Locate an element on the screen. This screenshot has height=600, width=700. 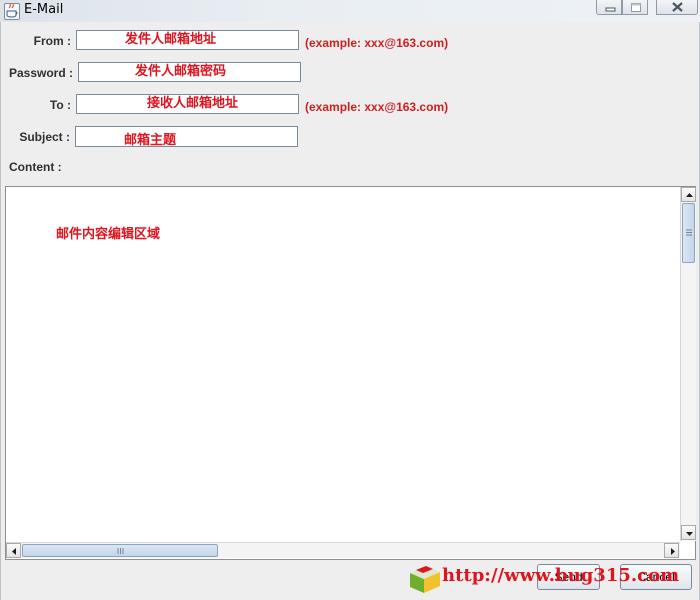
maximize-button is located at coordinates (635, 7).